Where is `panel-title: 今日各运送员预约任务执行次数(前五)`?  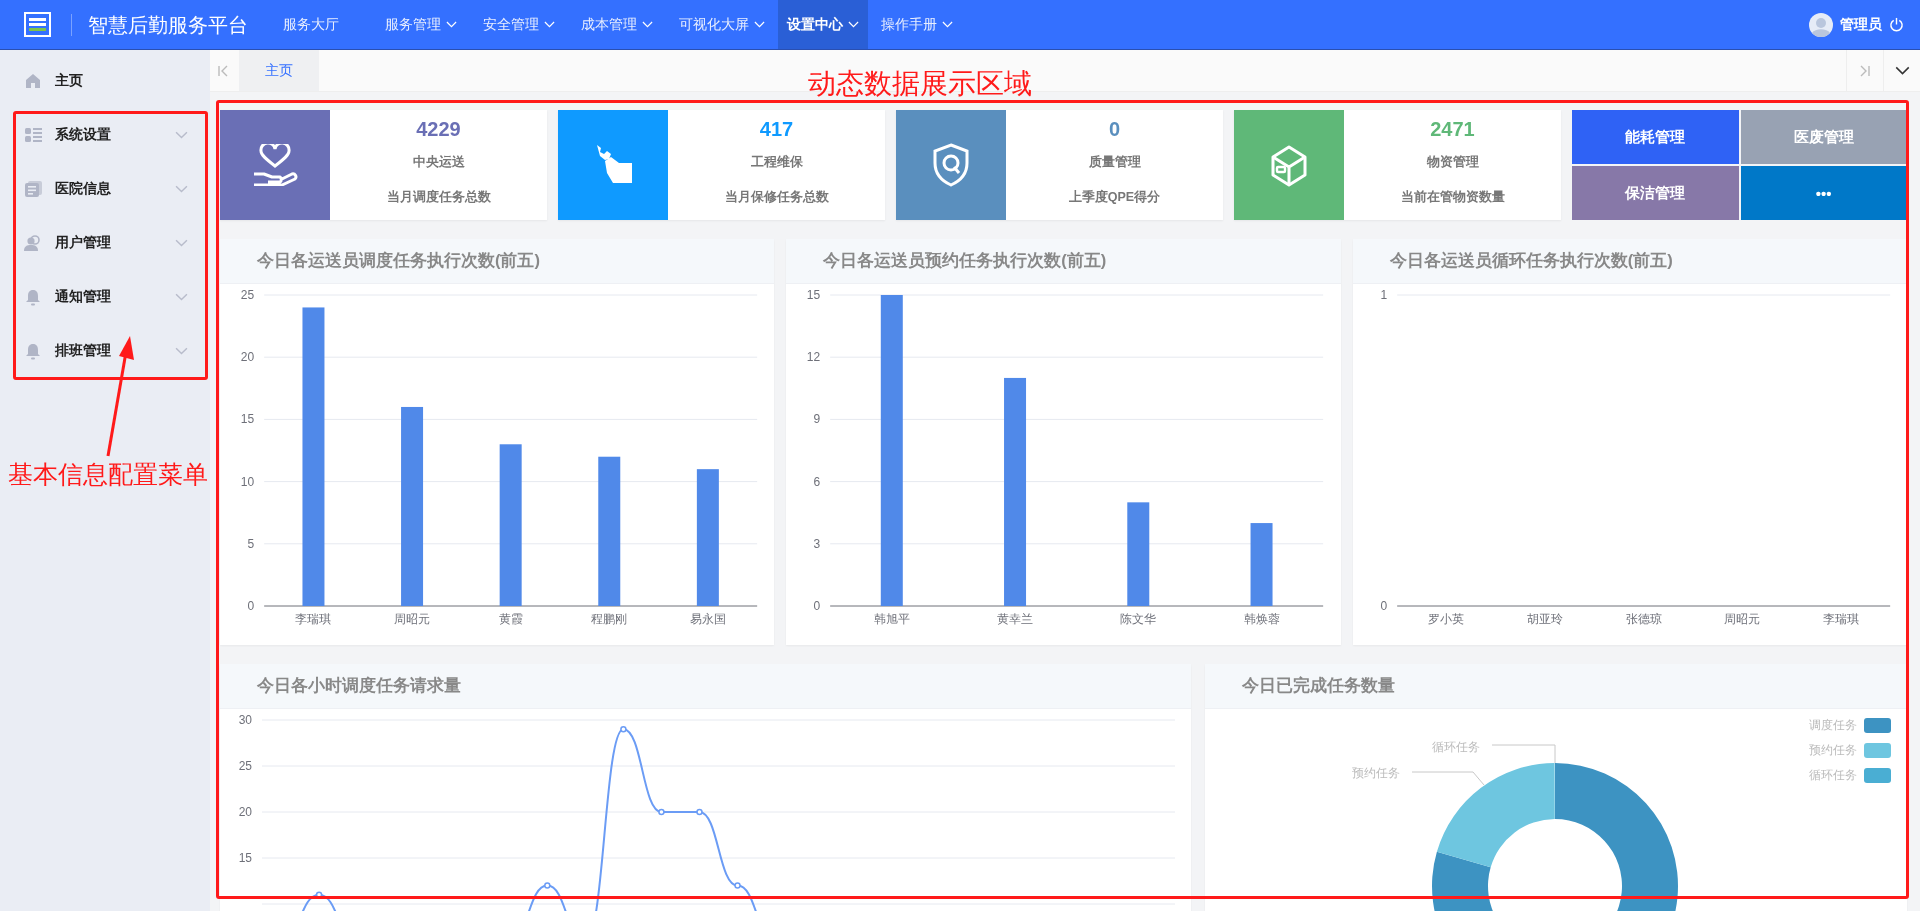
panel-title: 今日各运送员预约任务执行次数(前五) is located at coordinates (965, 260).